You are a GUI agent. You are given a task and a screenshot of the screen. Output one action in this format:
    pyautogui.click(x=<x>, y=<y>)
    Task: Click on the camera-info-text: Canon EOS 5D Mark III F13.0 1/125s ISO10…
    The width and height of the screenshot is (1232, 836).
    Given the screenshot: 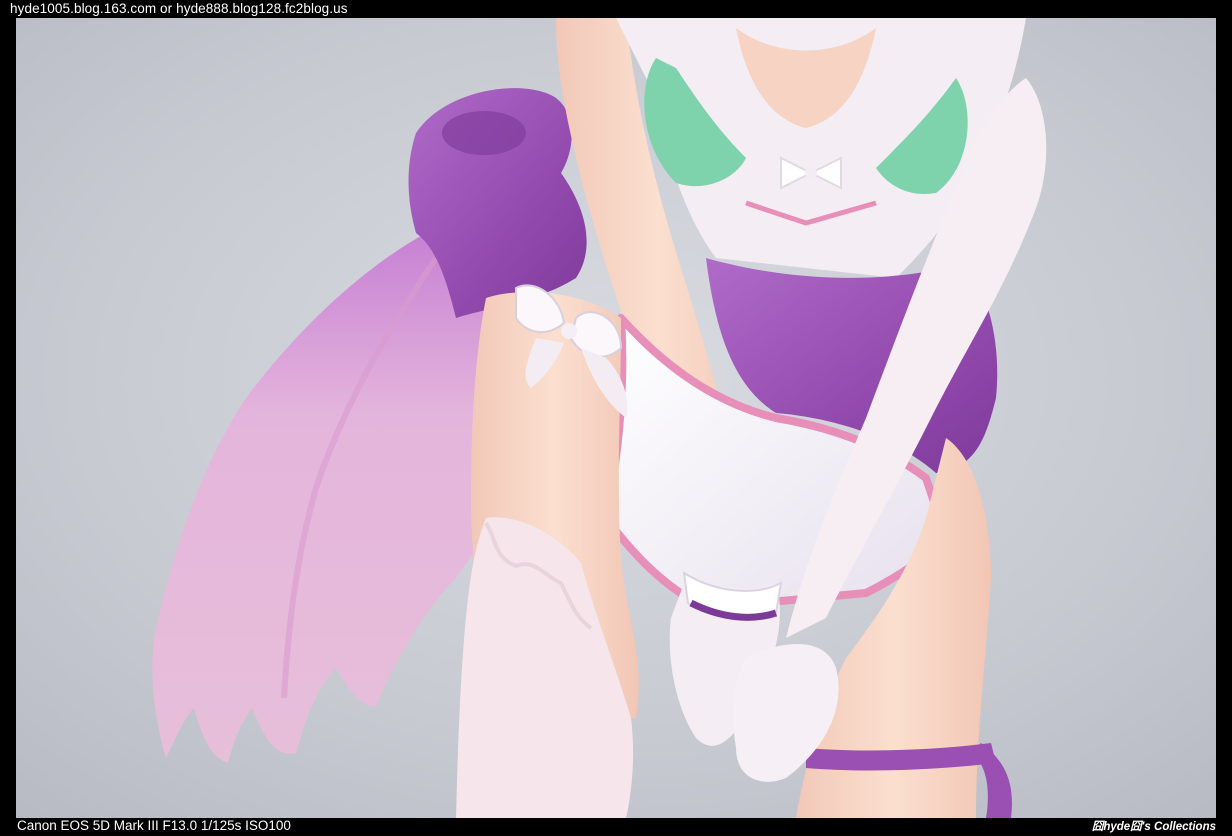 What is the action you would take?
    pyautogui.click(x=154, y=825)
    